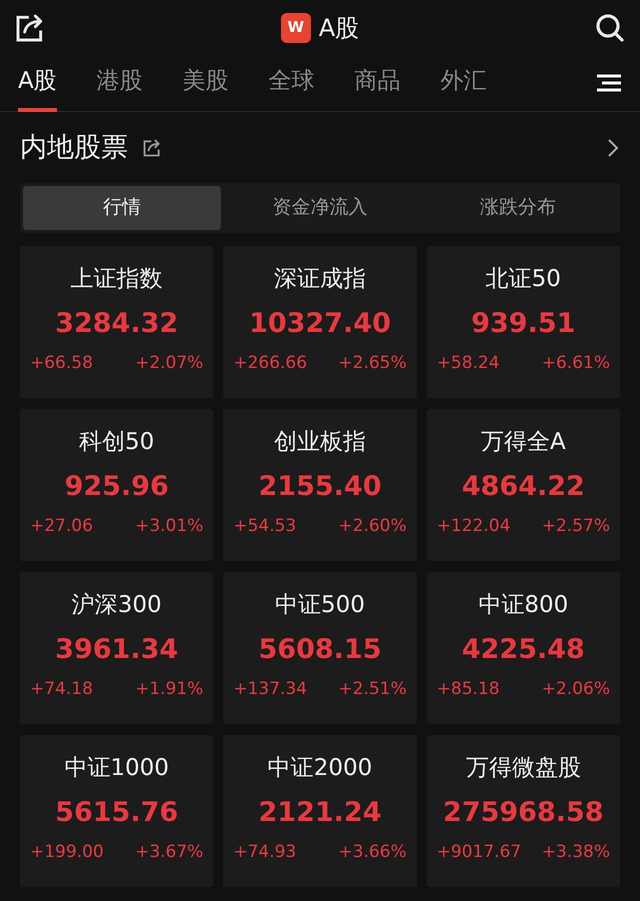 The width and height of the screenshot is (640, 901). I want to click on change-value: +66.58, so click(61, 363).